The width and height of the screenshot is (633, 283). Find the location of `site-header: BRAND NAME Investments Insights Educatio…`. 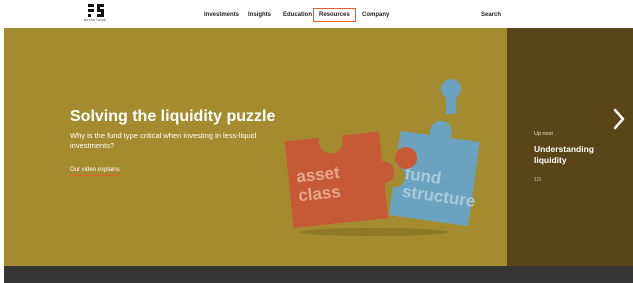

site-header: BRAND NAME Investments Insights Educatio… is located at coordinates (316, 14).